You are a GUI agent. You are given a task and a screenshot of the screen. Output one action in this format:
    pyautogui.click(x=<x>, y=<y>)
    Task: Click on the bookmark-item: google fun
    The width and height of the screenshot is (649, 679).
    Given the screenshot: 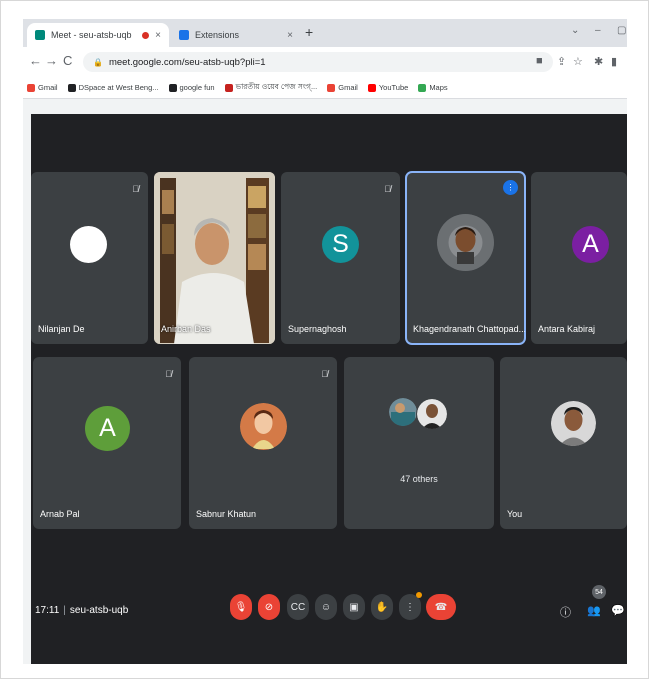 What is the action you would take?
    pyautogui.click(x=191, y=87)
    